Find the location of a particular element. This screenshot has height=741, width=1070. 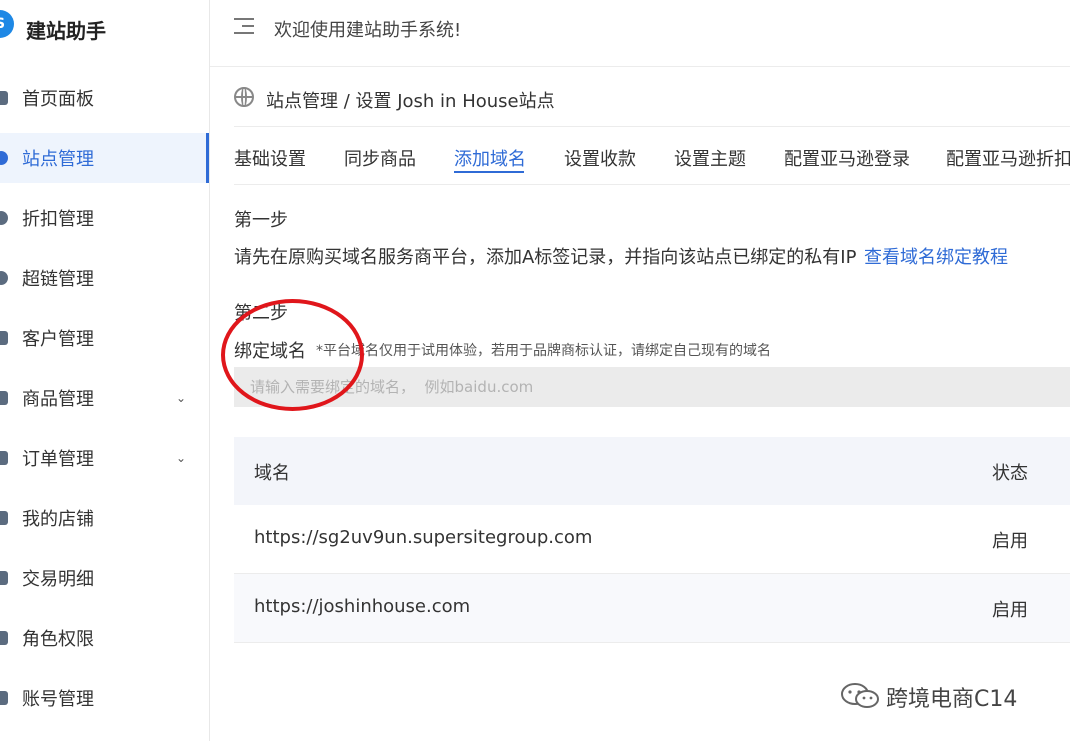

bind-domain-label: 绑定域名 is located at coordinates (270, 351).